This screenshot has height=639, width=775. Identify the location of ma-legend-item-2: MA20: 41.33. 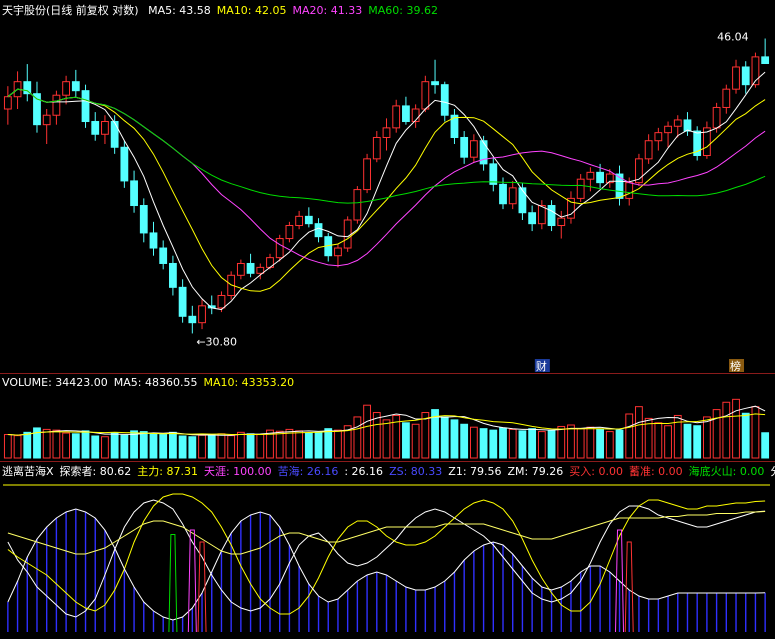
(327, 10).